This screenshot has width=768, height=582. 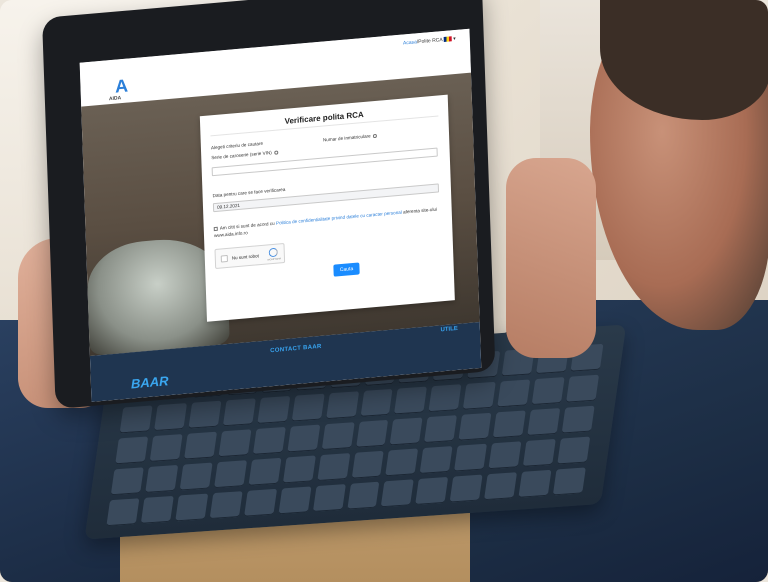 I want to click on aida-logo-text: AIDA, so click(x=115, y=99).